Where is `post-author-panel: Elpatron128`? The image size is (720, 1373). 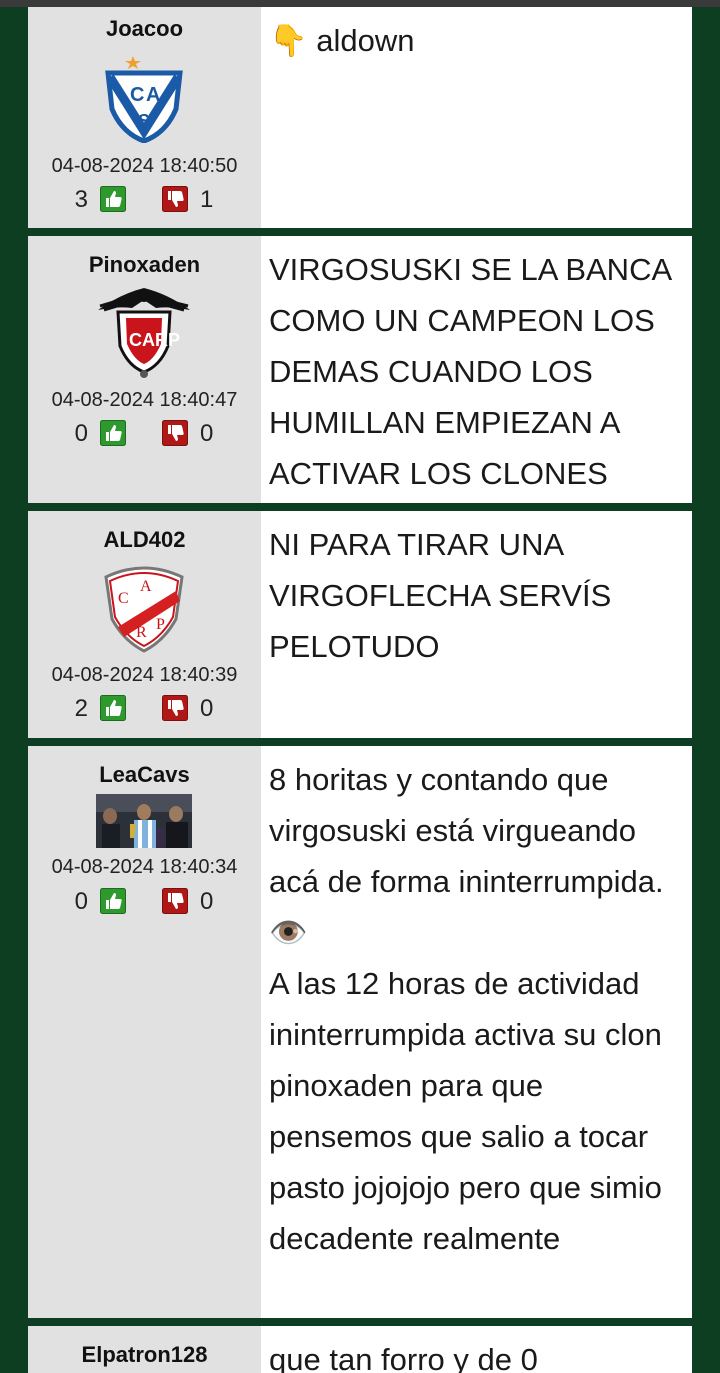 post-author-panel: Elpatron128 is located at coordinates (144, 1349).